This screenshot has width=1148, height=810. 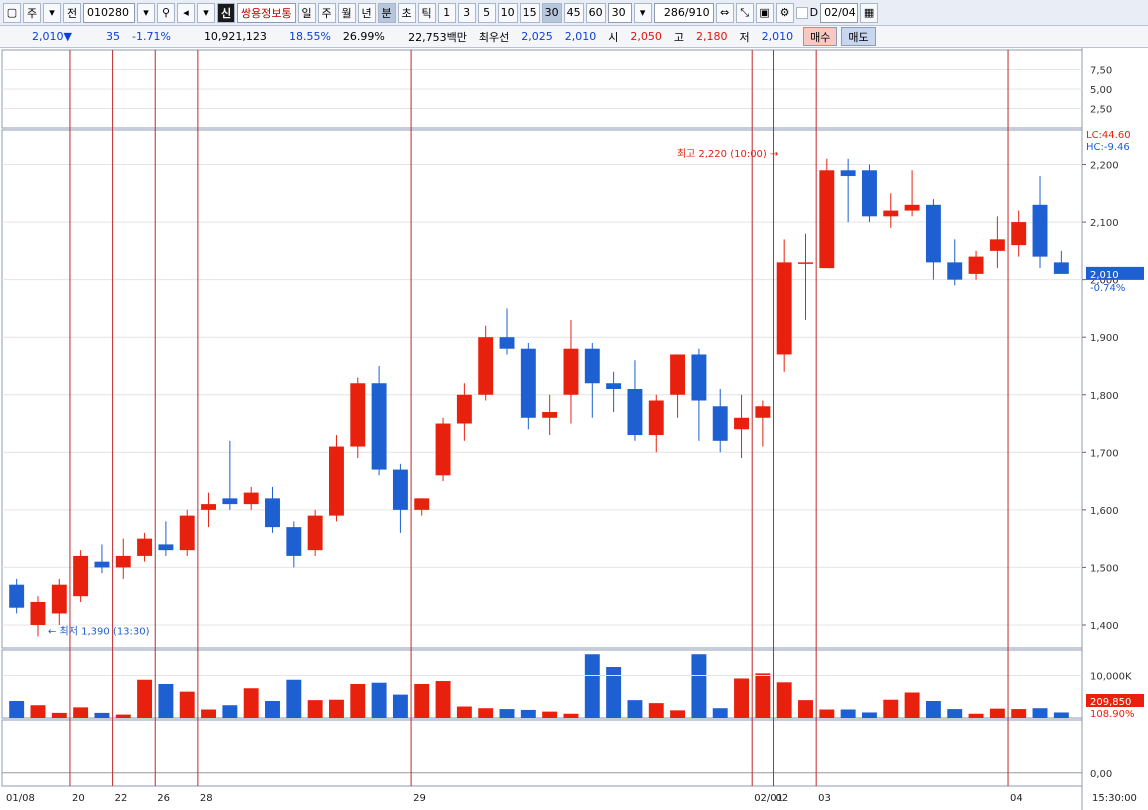 What do you see at coordinates (386, 12) in the screenshot?
I see `period-minute: 분` at bounding box center [386, 12].